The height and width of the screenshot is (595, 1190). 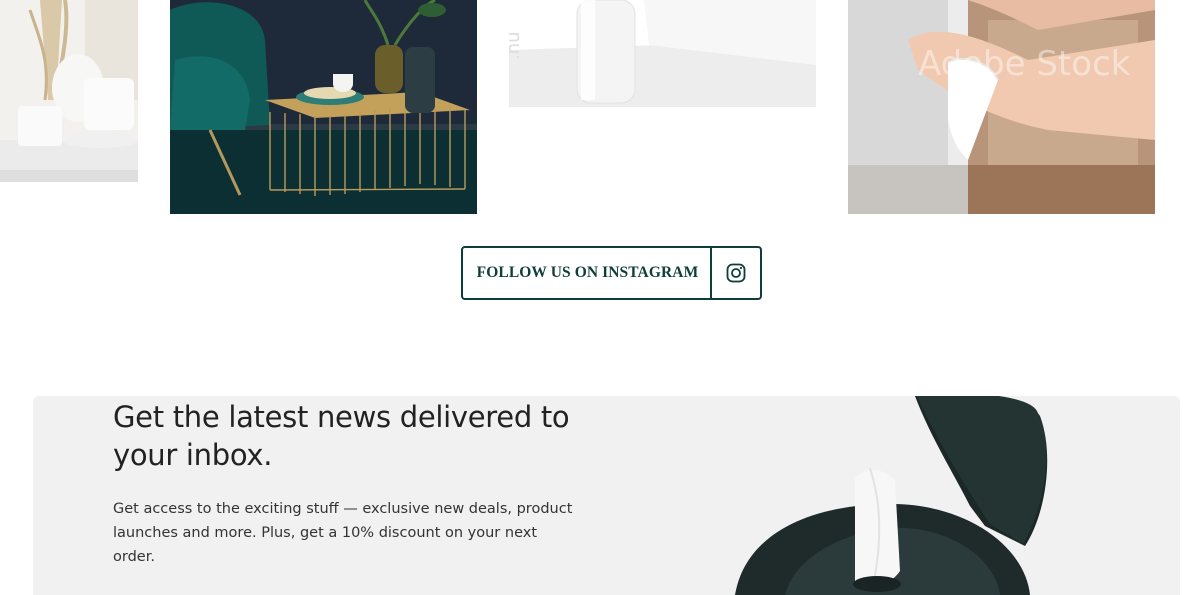 I want to click on hands-wipe-photo, so click(x=1001, y=107).